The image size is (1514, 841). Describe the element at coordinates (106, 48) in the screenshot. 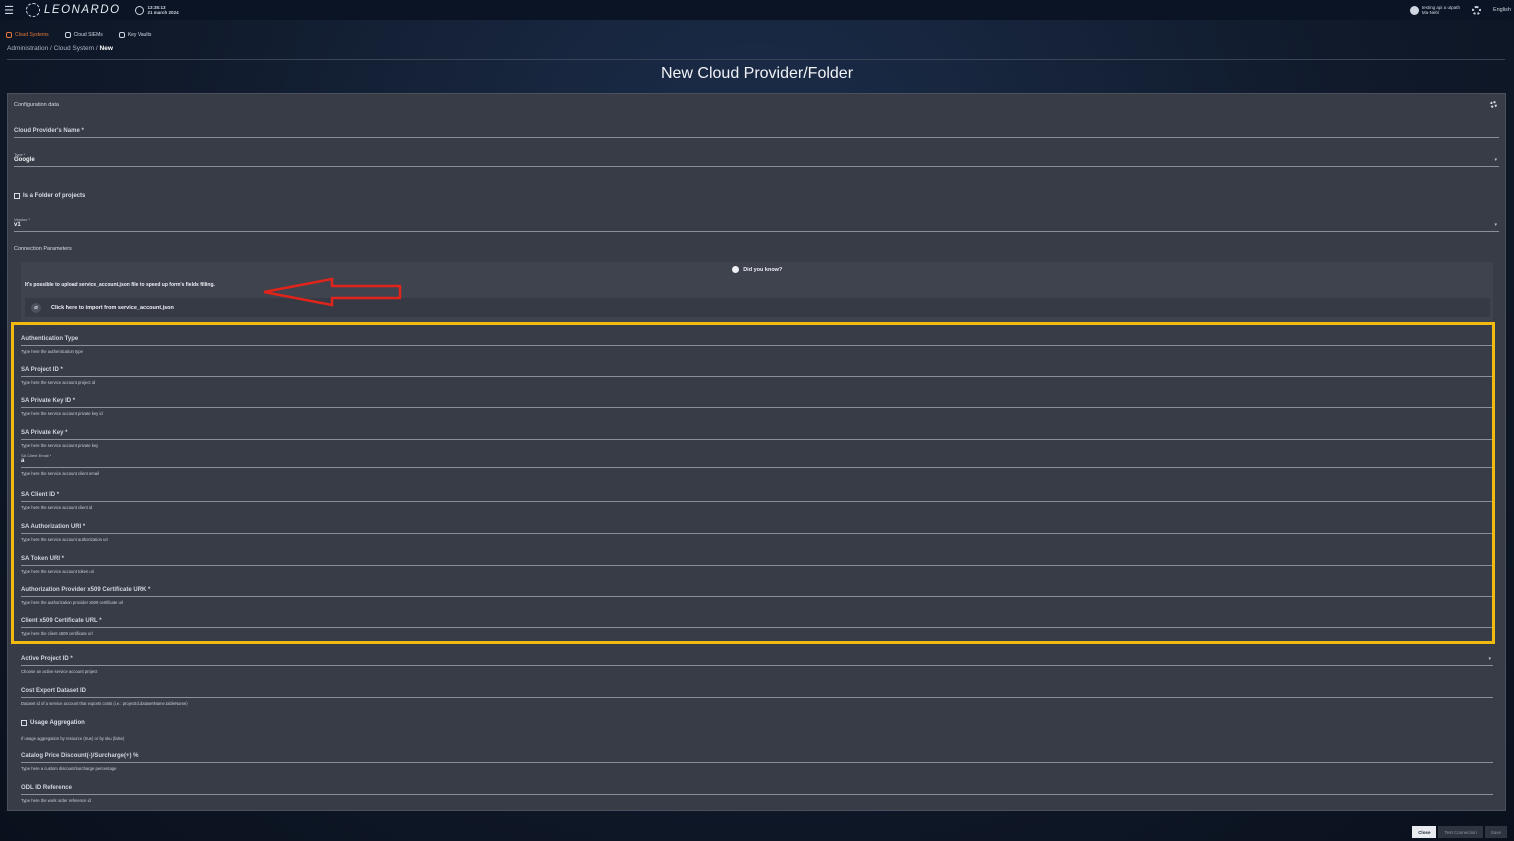

I see `breadcrumb-current: New` at that location.